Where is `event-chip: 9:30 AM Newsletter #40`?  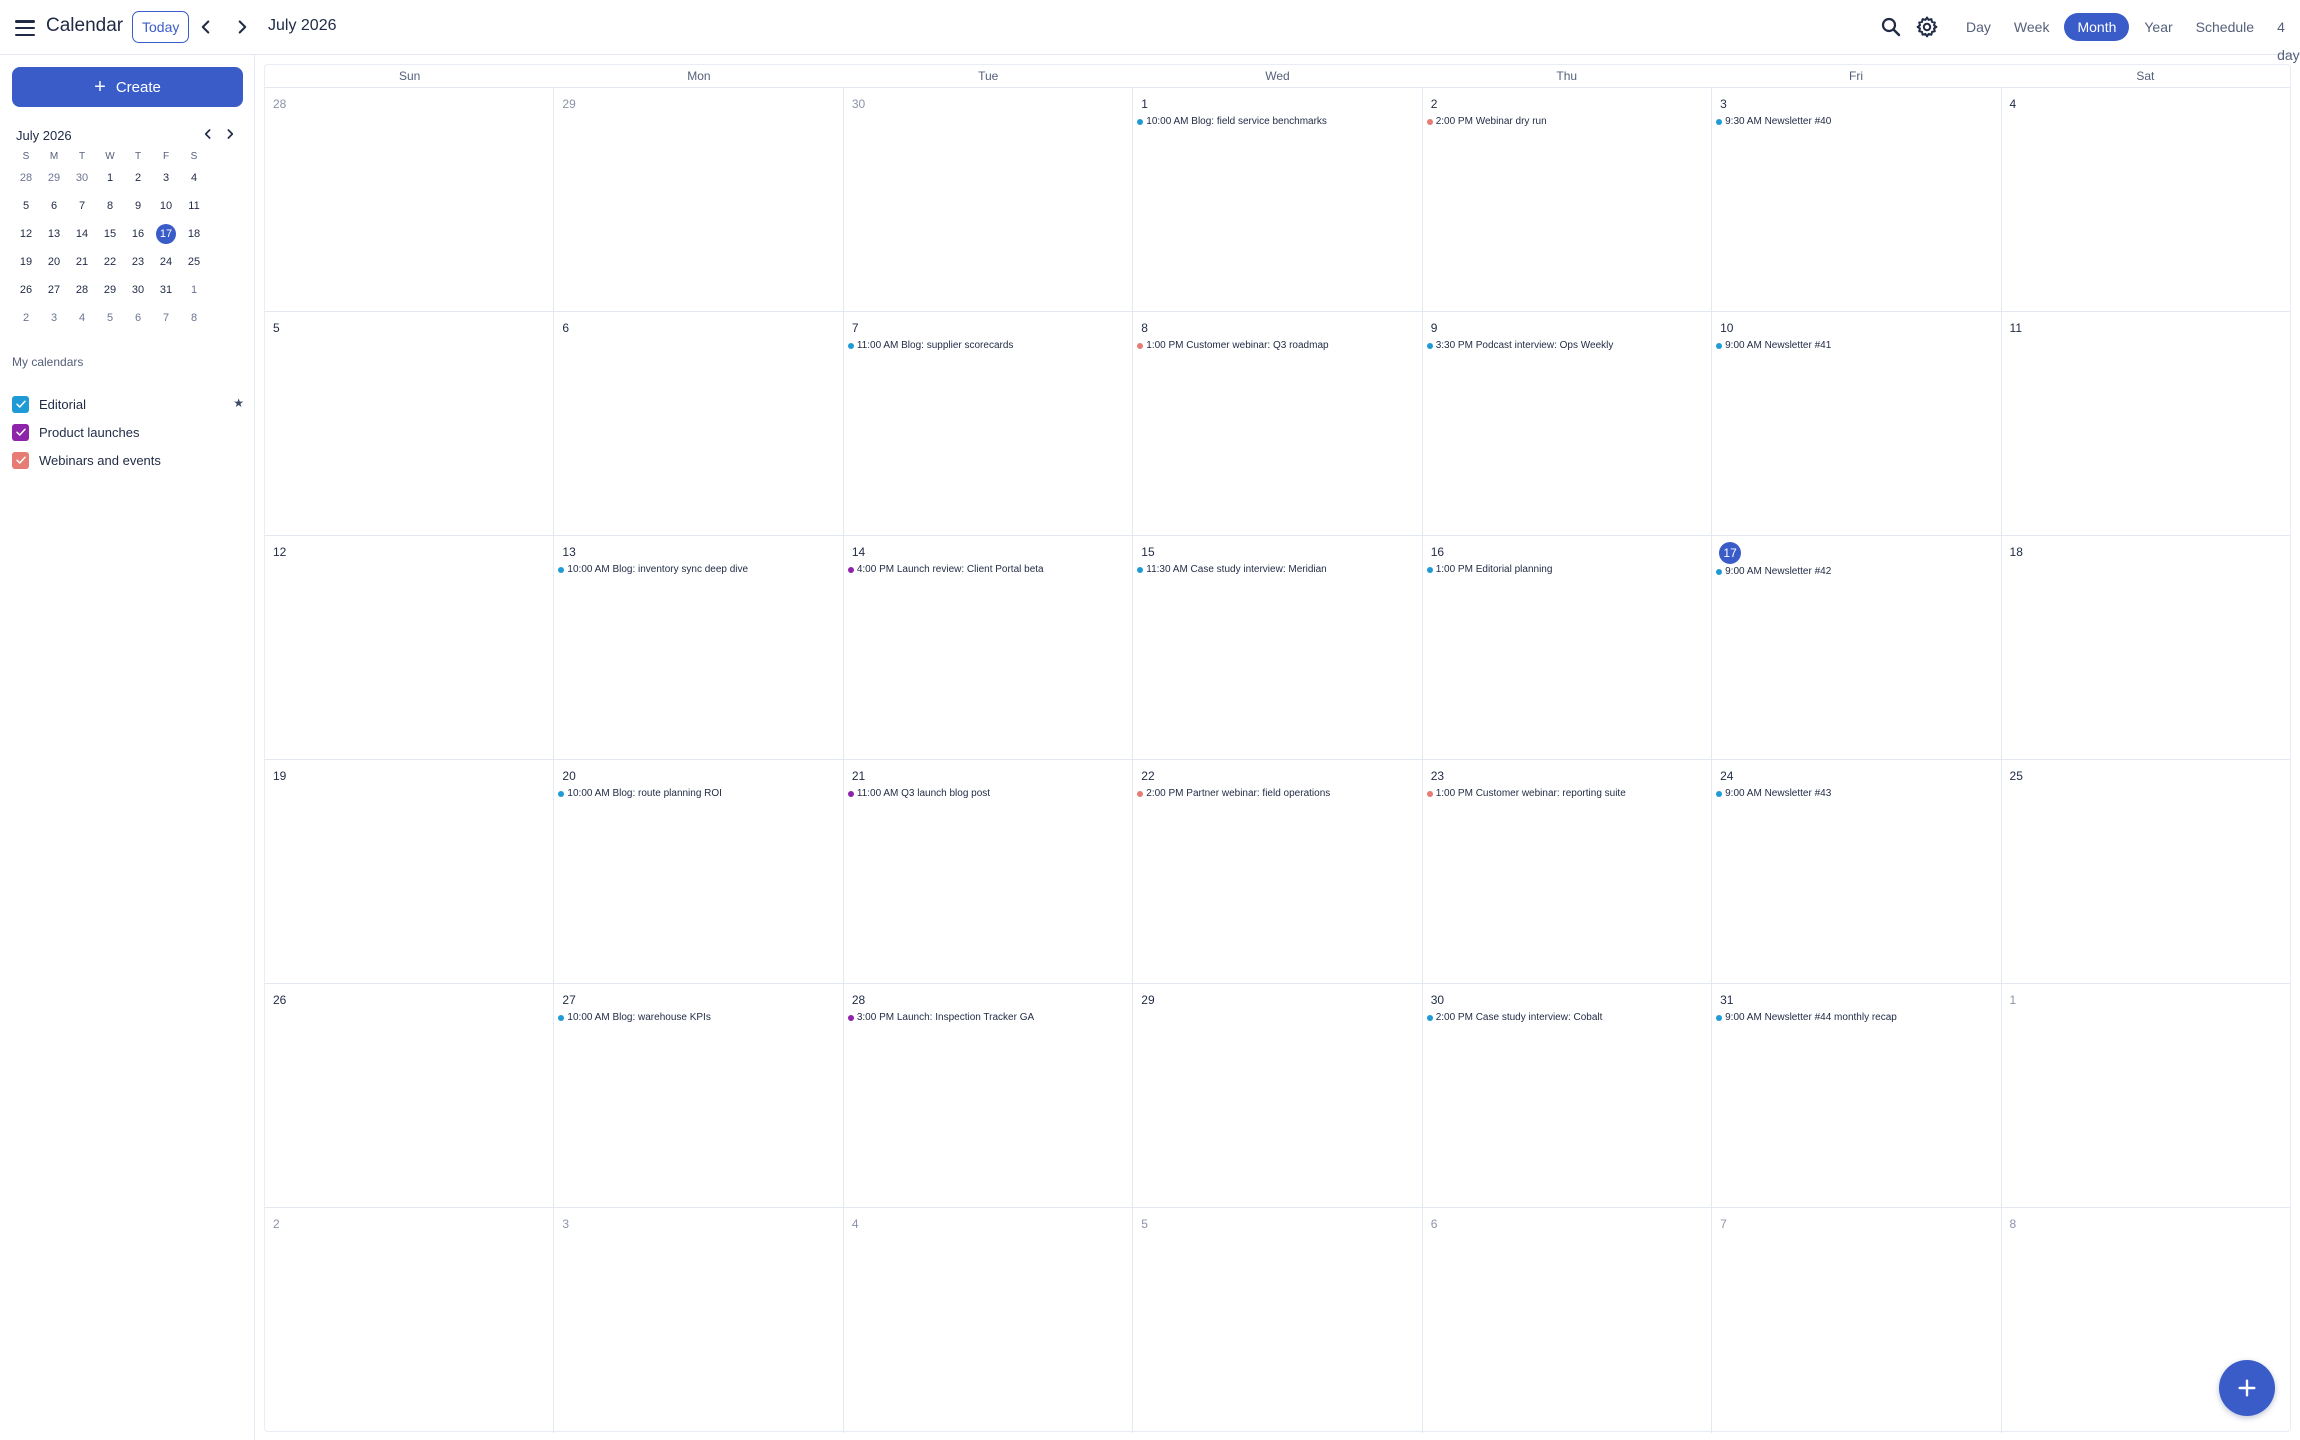
event-chip: 9:30 AM Newsletter #40 is located at coordinates (1858, 121).